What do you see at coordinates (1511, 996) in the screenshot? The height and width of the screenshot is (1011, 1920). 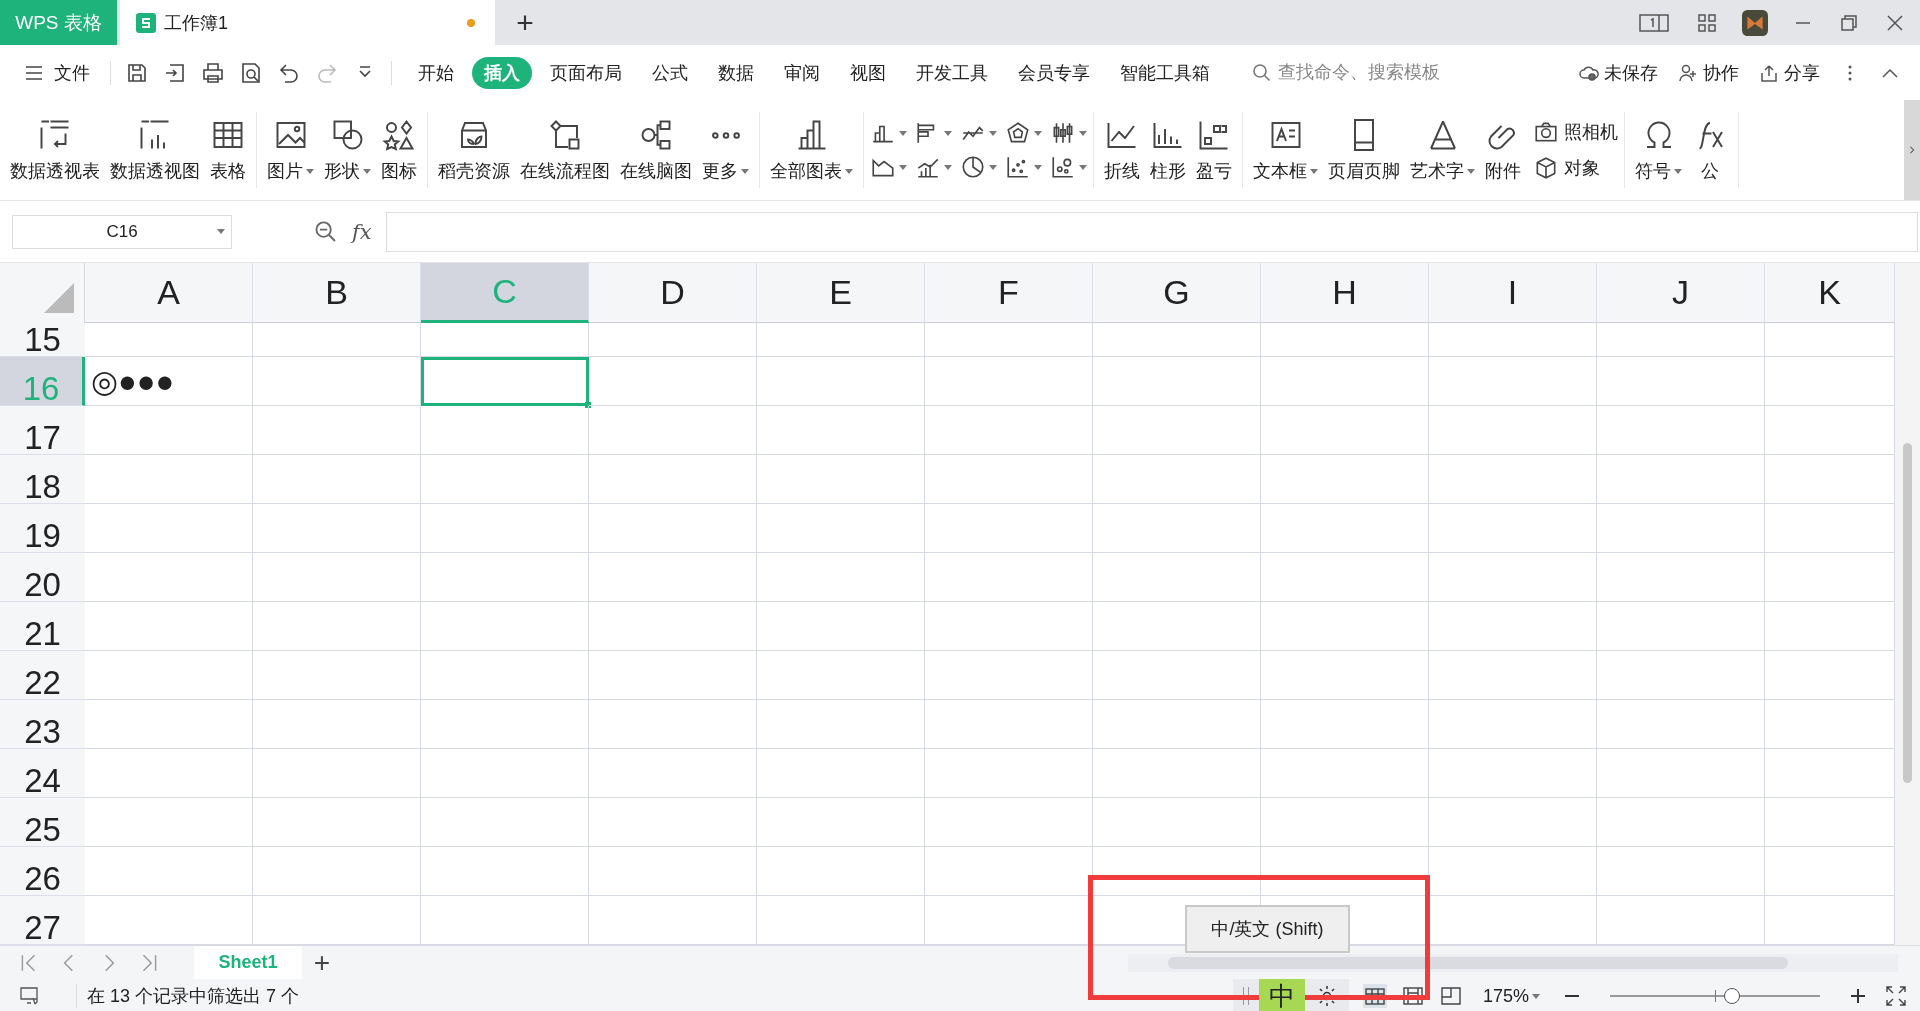 I see `zoom-level: 175%` at bounding box center [1511, 996].